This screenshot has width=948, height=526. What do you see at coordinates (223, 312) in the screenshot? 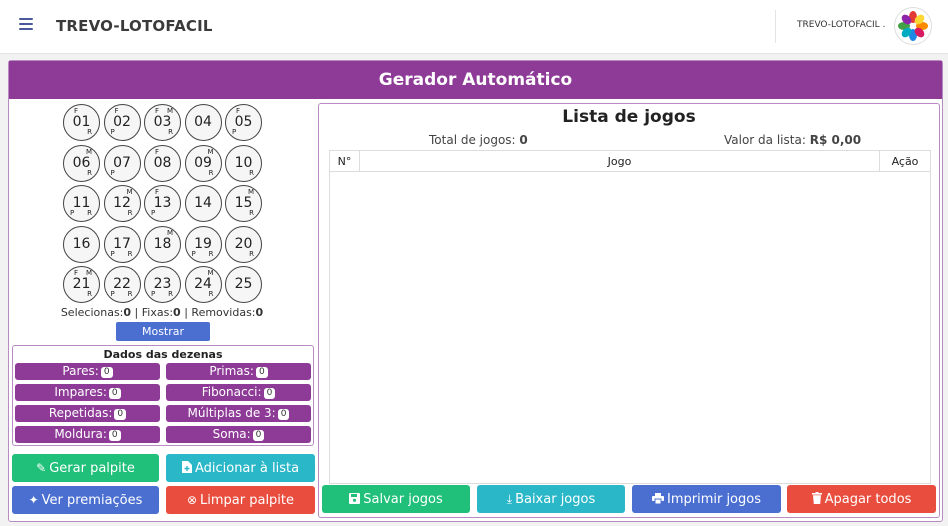
I see `removidas-label: Removidas:` at bounding box center [223, 312].